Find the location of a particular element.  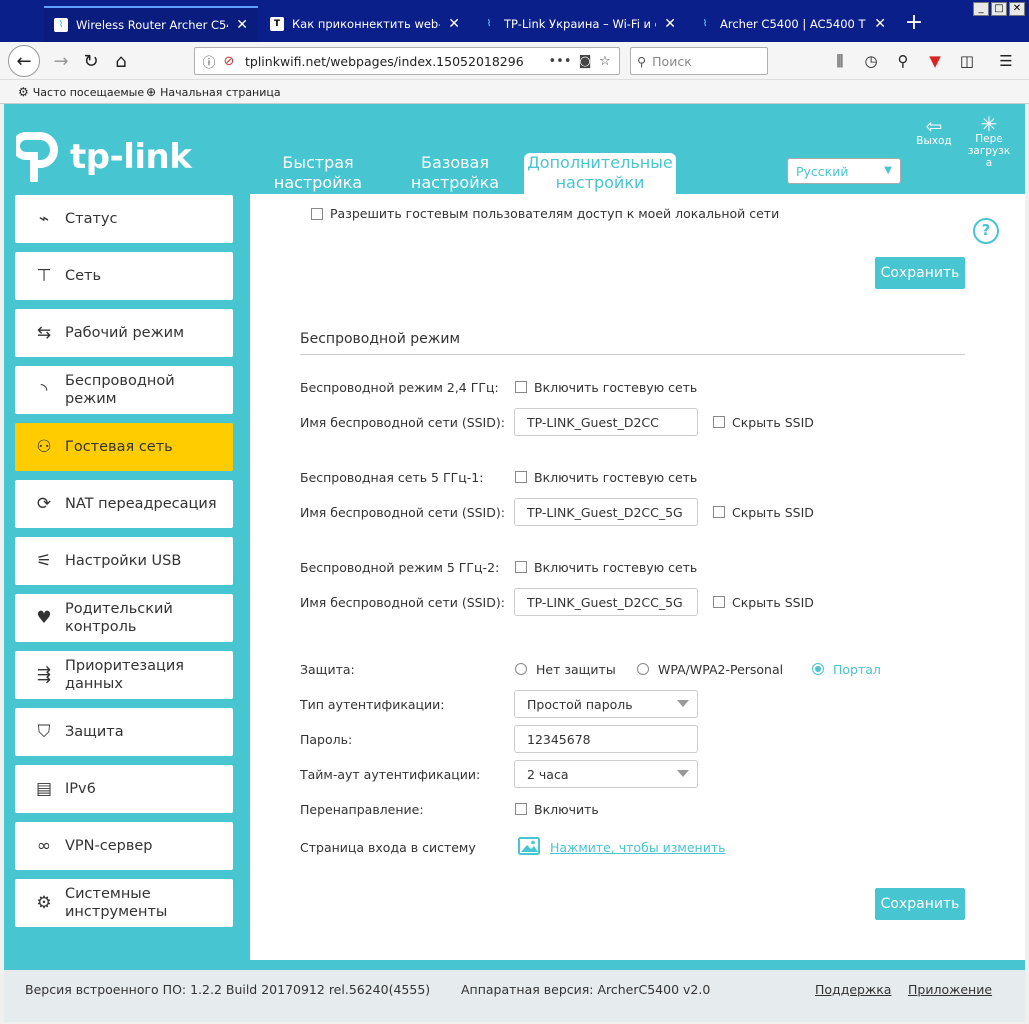

page-actions-icon: ••• is located at coordinates (560, 61).